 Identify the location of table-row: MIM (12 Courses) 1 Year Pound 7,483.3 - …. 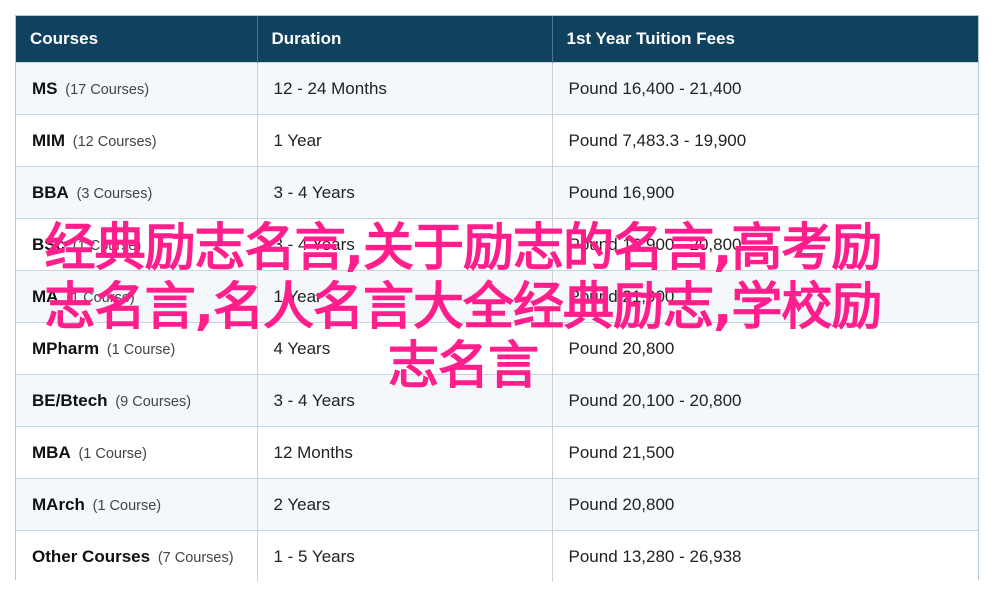
(497, 140).